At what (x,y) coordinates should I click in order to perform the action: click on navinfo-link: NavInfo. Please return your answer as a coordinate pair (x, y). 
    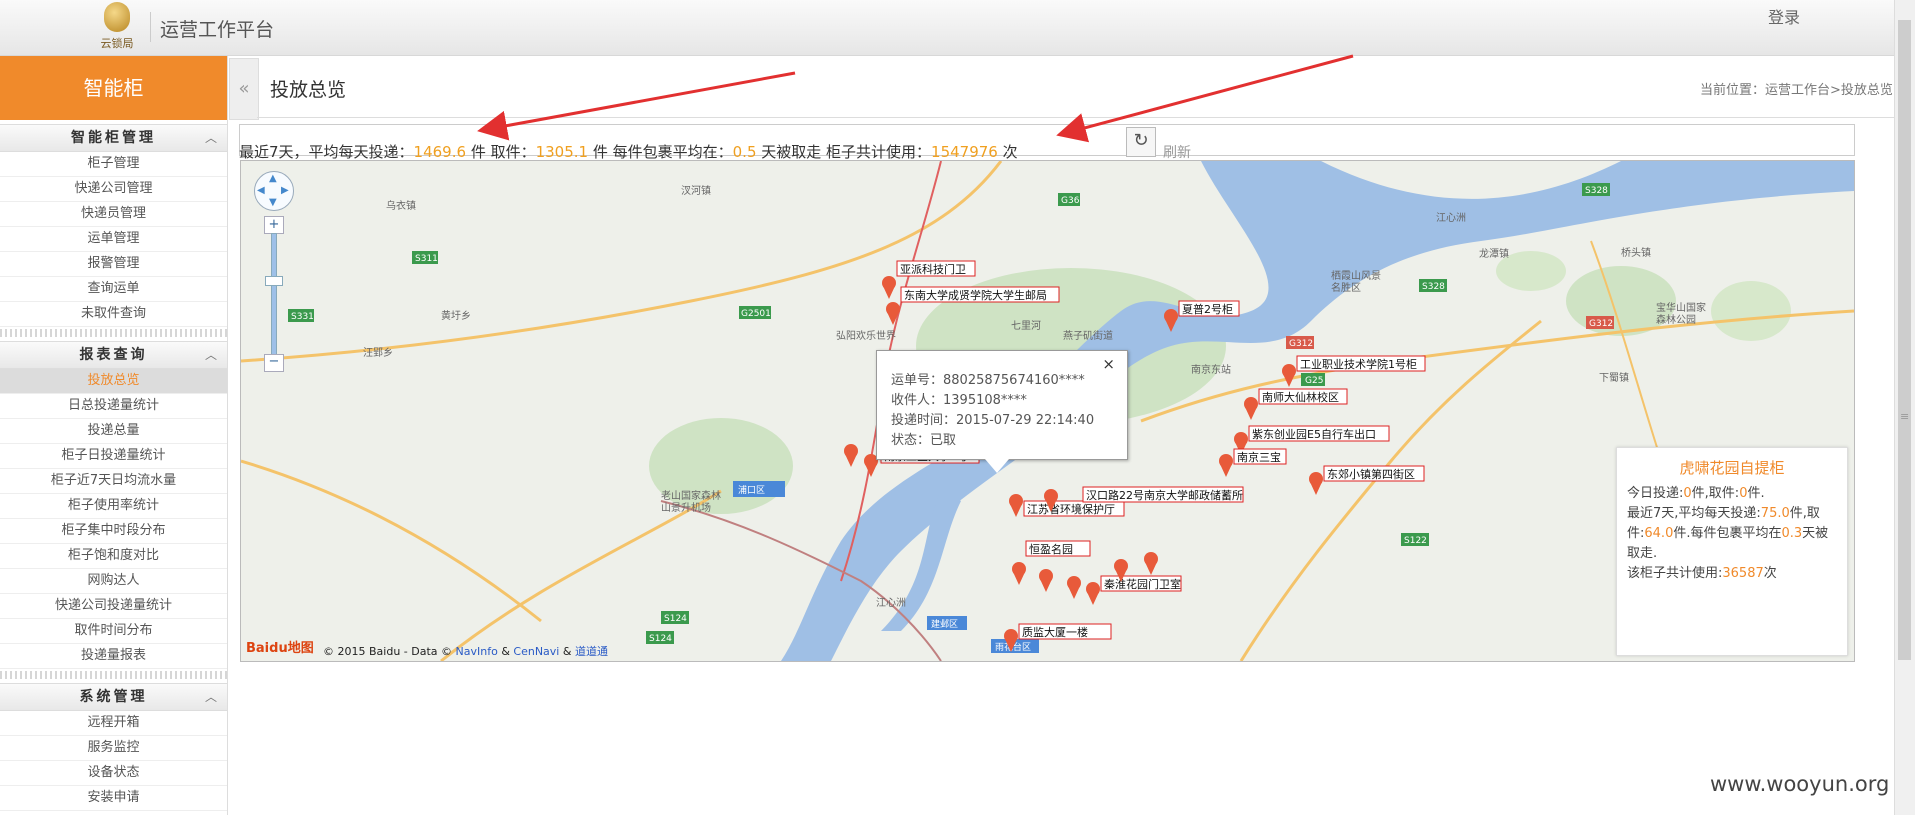
    Looking at the image, I should click on (477, 651).